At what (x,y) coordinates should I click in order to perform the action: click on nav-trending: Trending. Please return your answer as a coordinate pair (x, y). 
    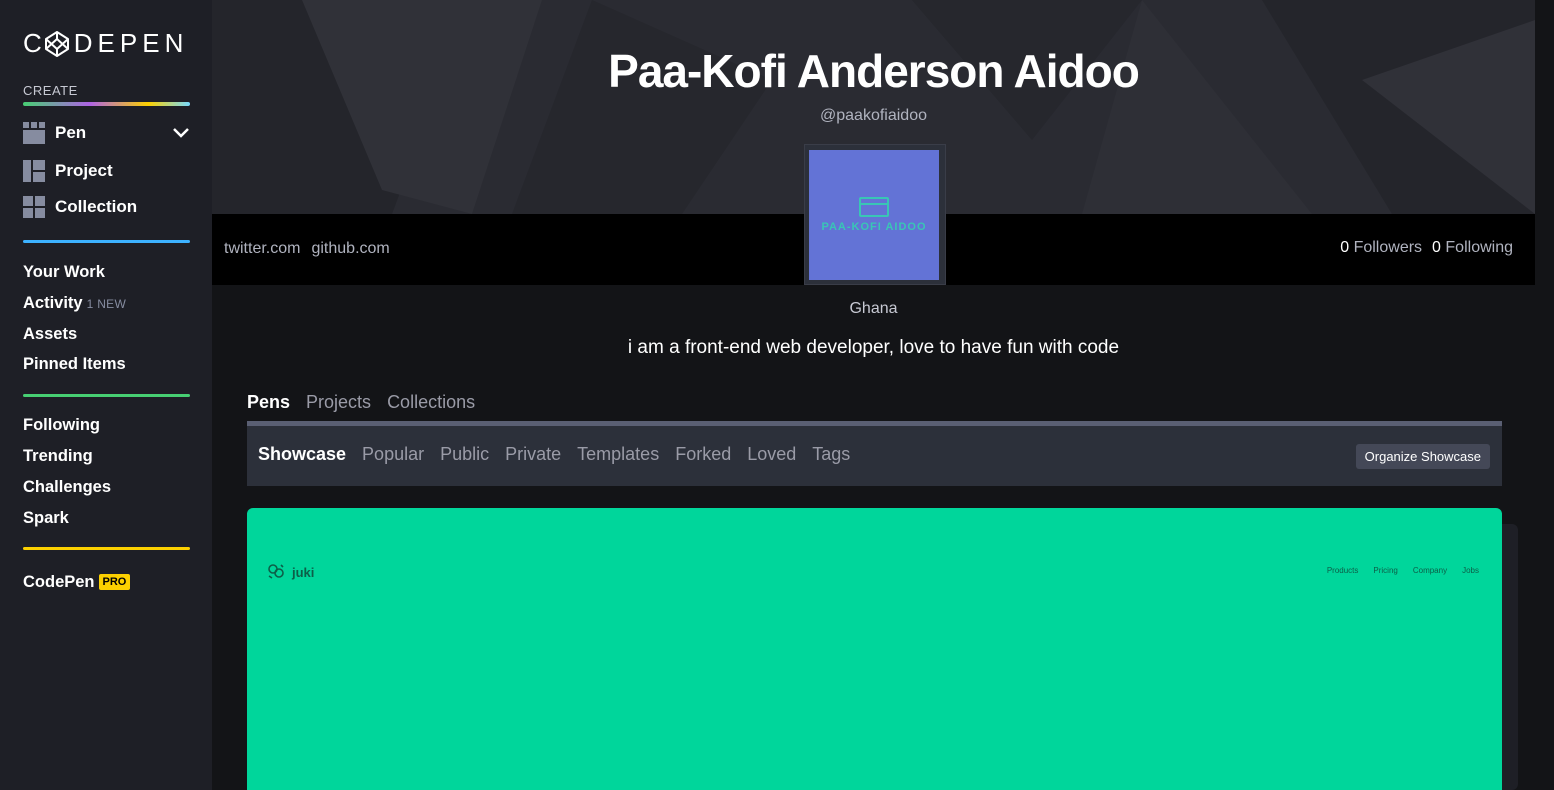
    Looking at the image, I should click on (58, 456).